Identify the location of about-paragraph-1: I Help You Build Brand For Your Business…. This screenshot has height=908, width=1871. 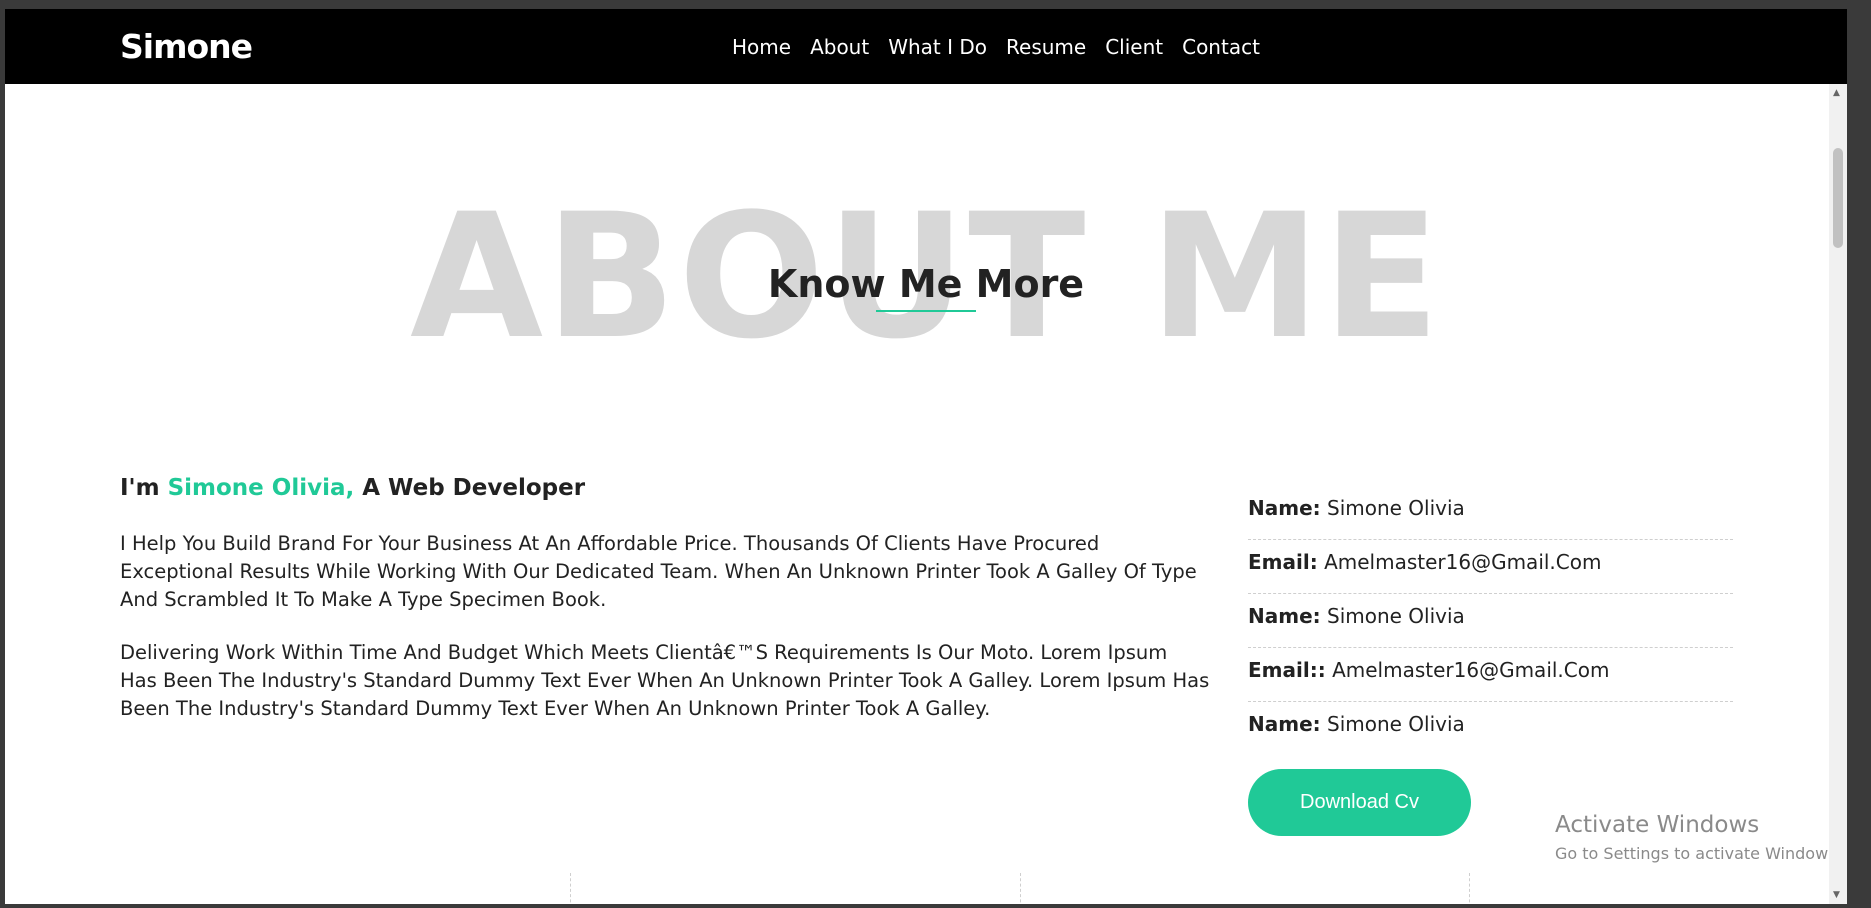
(658, 571).